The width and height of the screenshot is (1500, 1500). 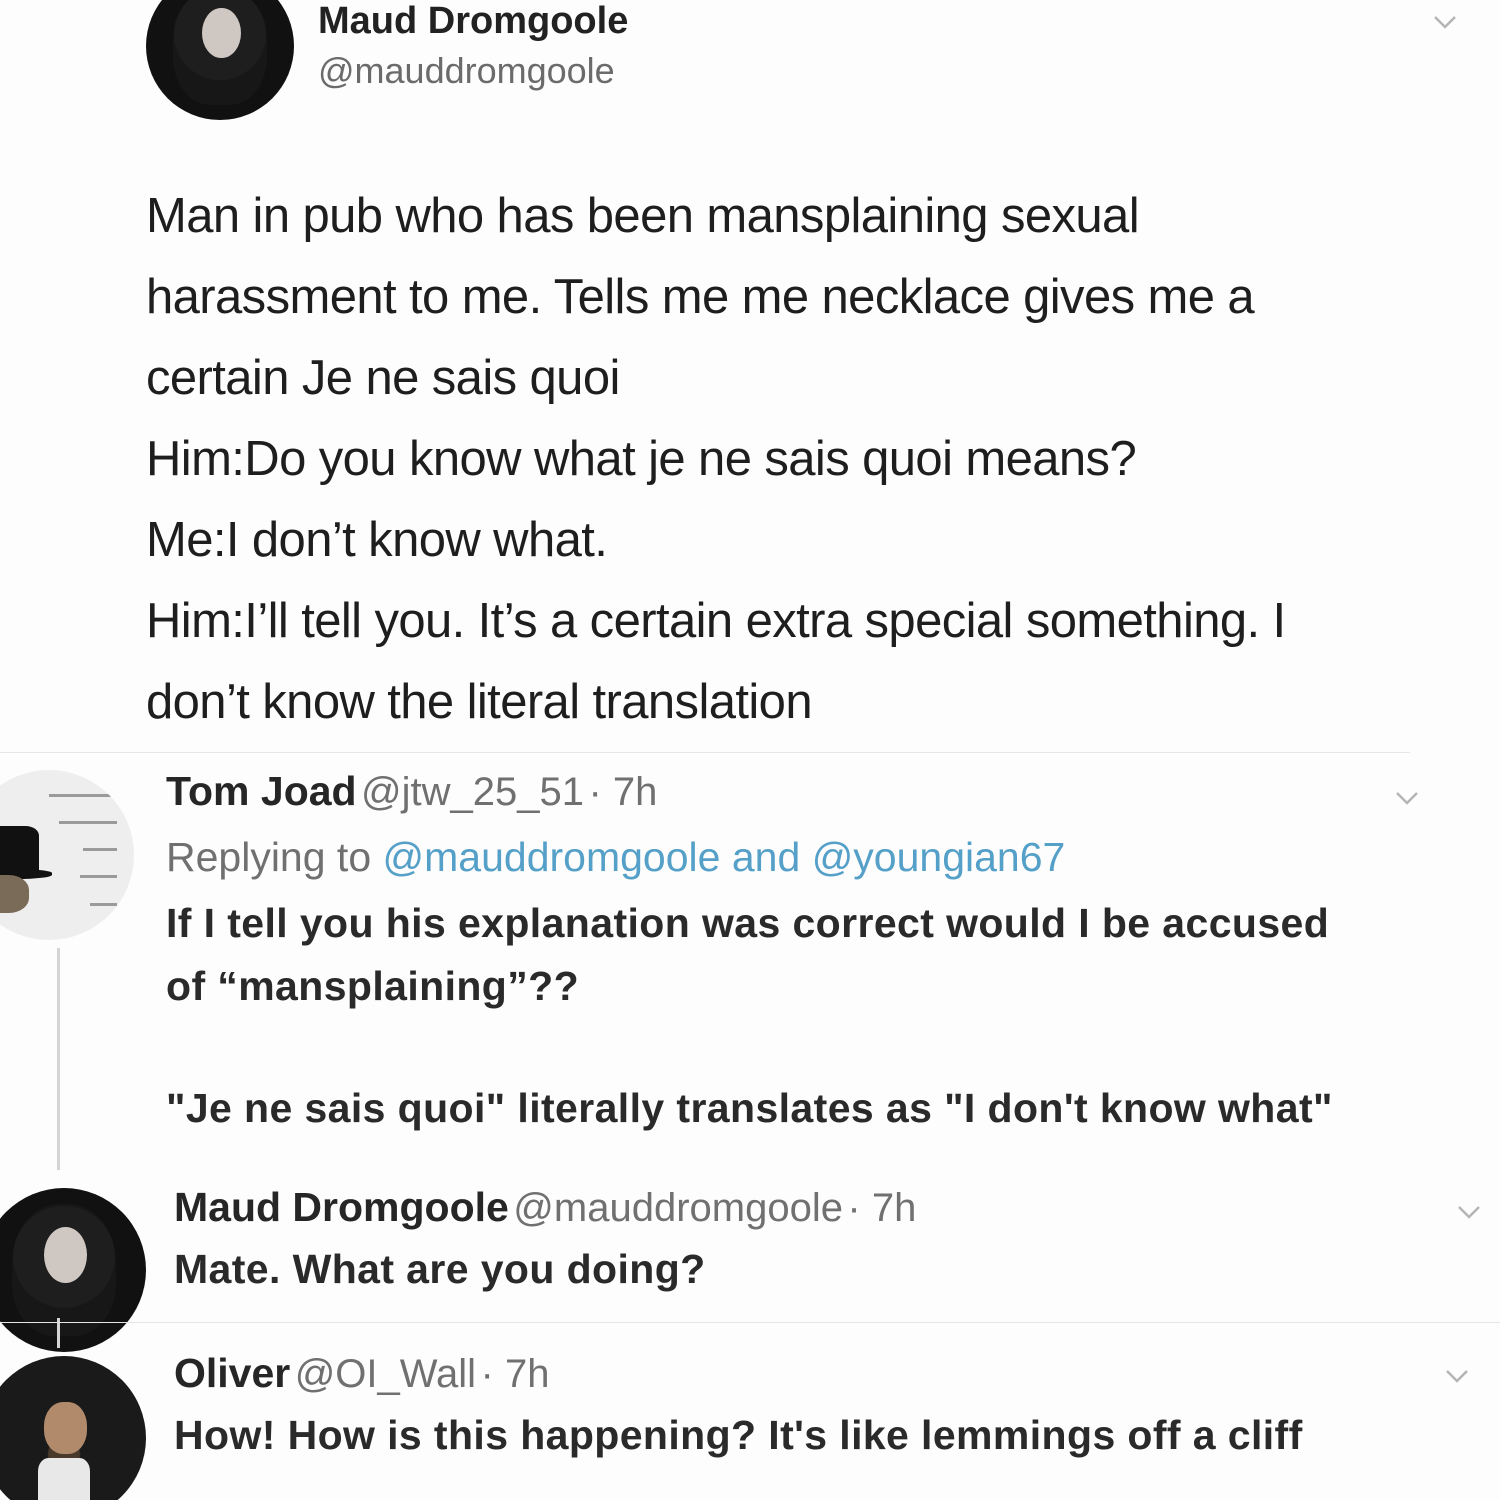 What do you see at coordinates (440, 1269) in the screenshot?
I see `reply-text: Mate. What are you doing?` at bounding box center [440, 1269].